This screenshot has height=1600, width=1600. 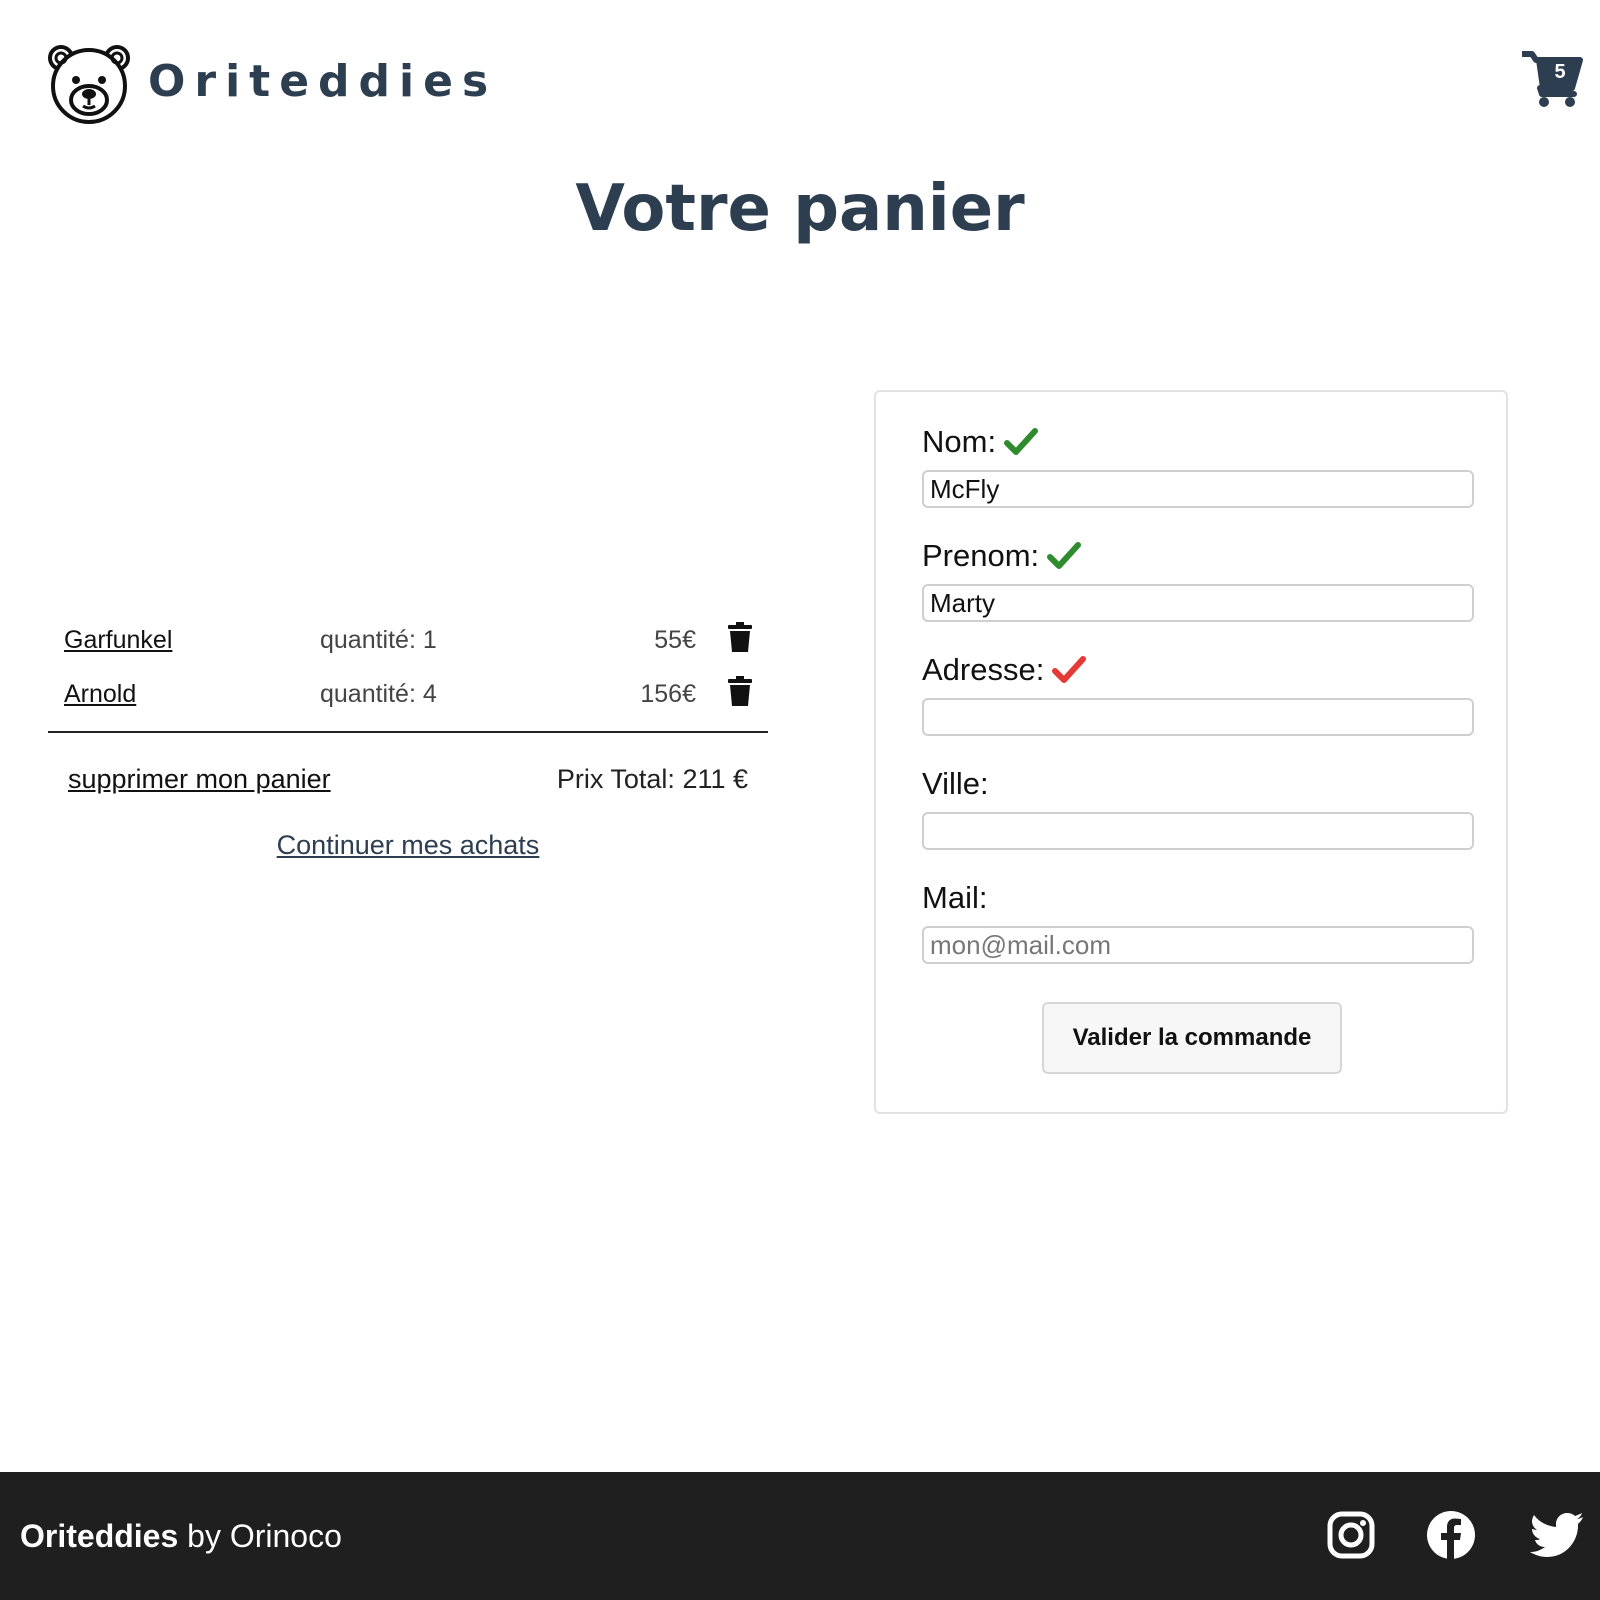 What do you see at coordinates (408, 732) in the screenshot?
I see `cart-divider` at bounding box center [408, 732].